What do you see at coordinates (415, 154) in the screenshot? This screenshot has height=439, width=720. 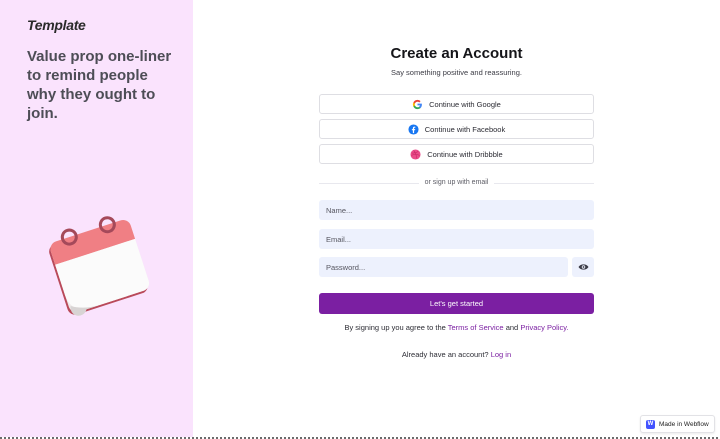 I see `dribbble-icon` at bounding box center [415, 154].